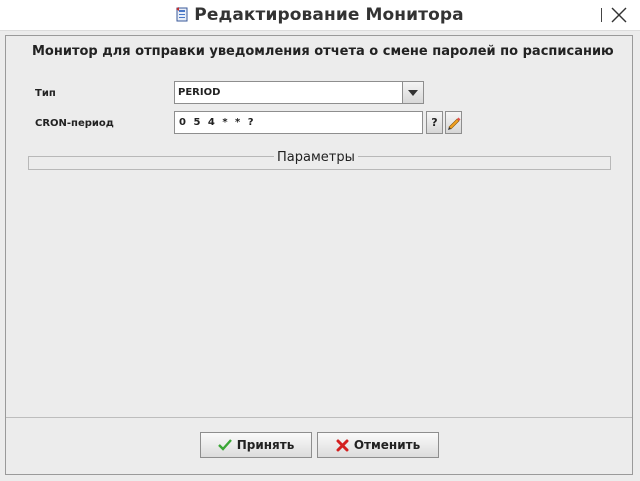 The image size is (640, 481). I want to click on type-label: Тип, so click(45, 93).